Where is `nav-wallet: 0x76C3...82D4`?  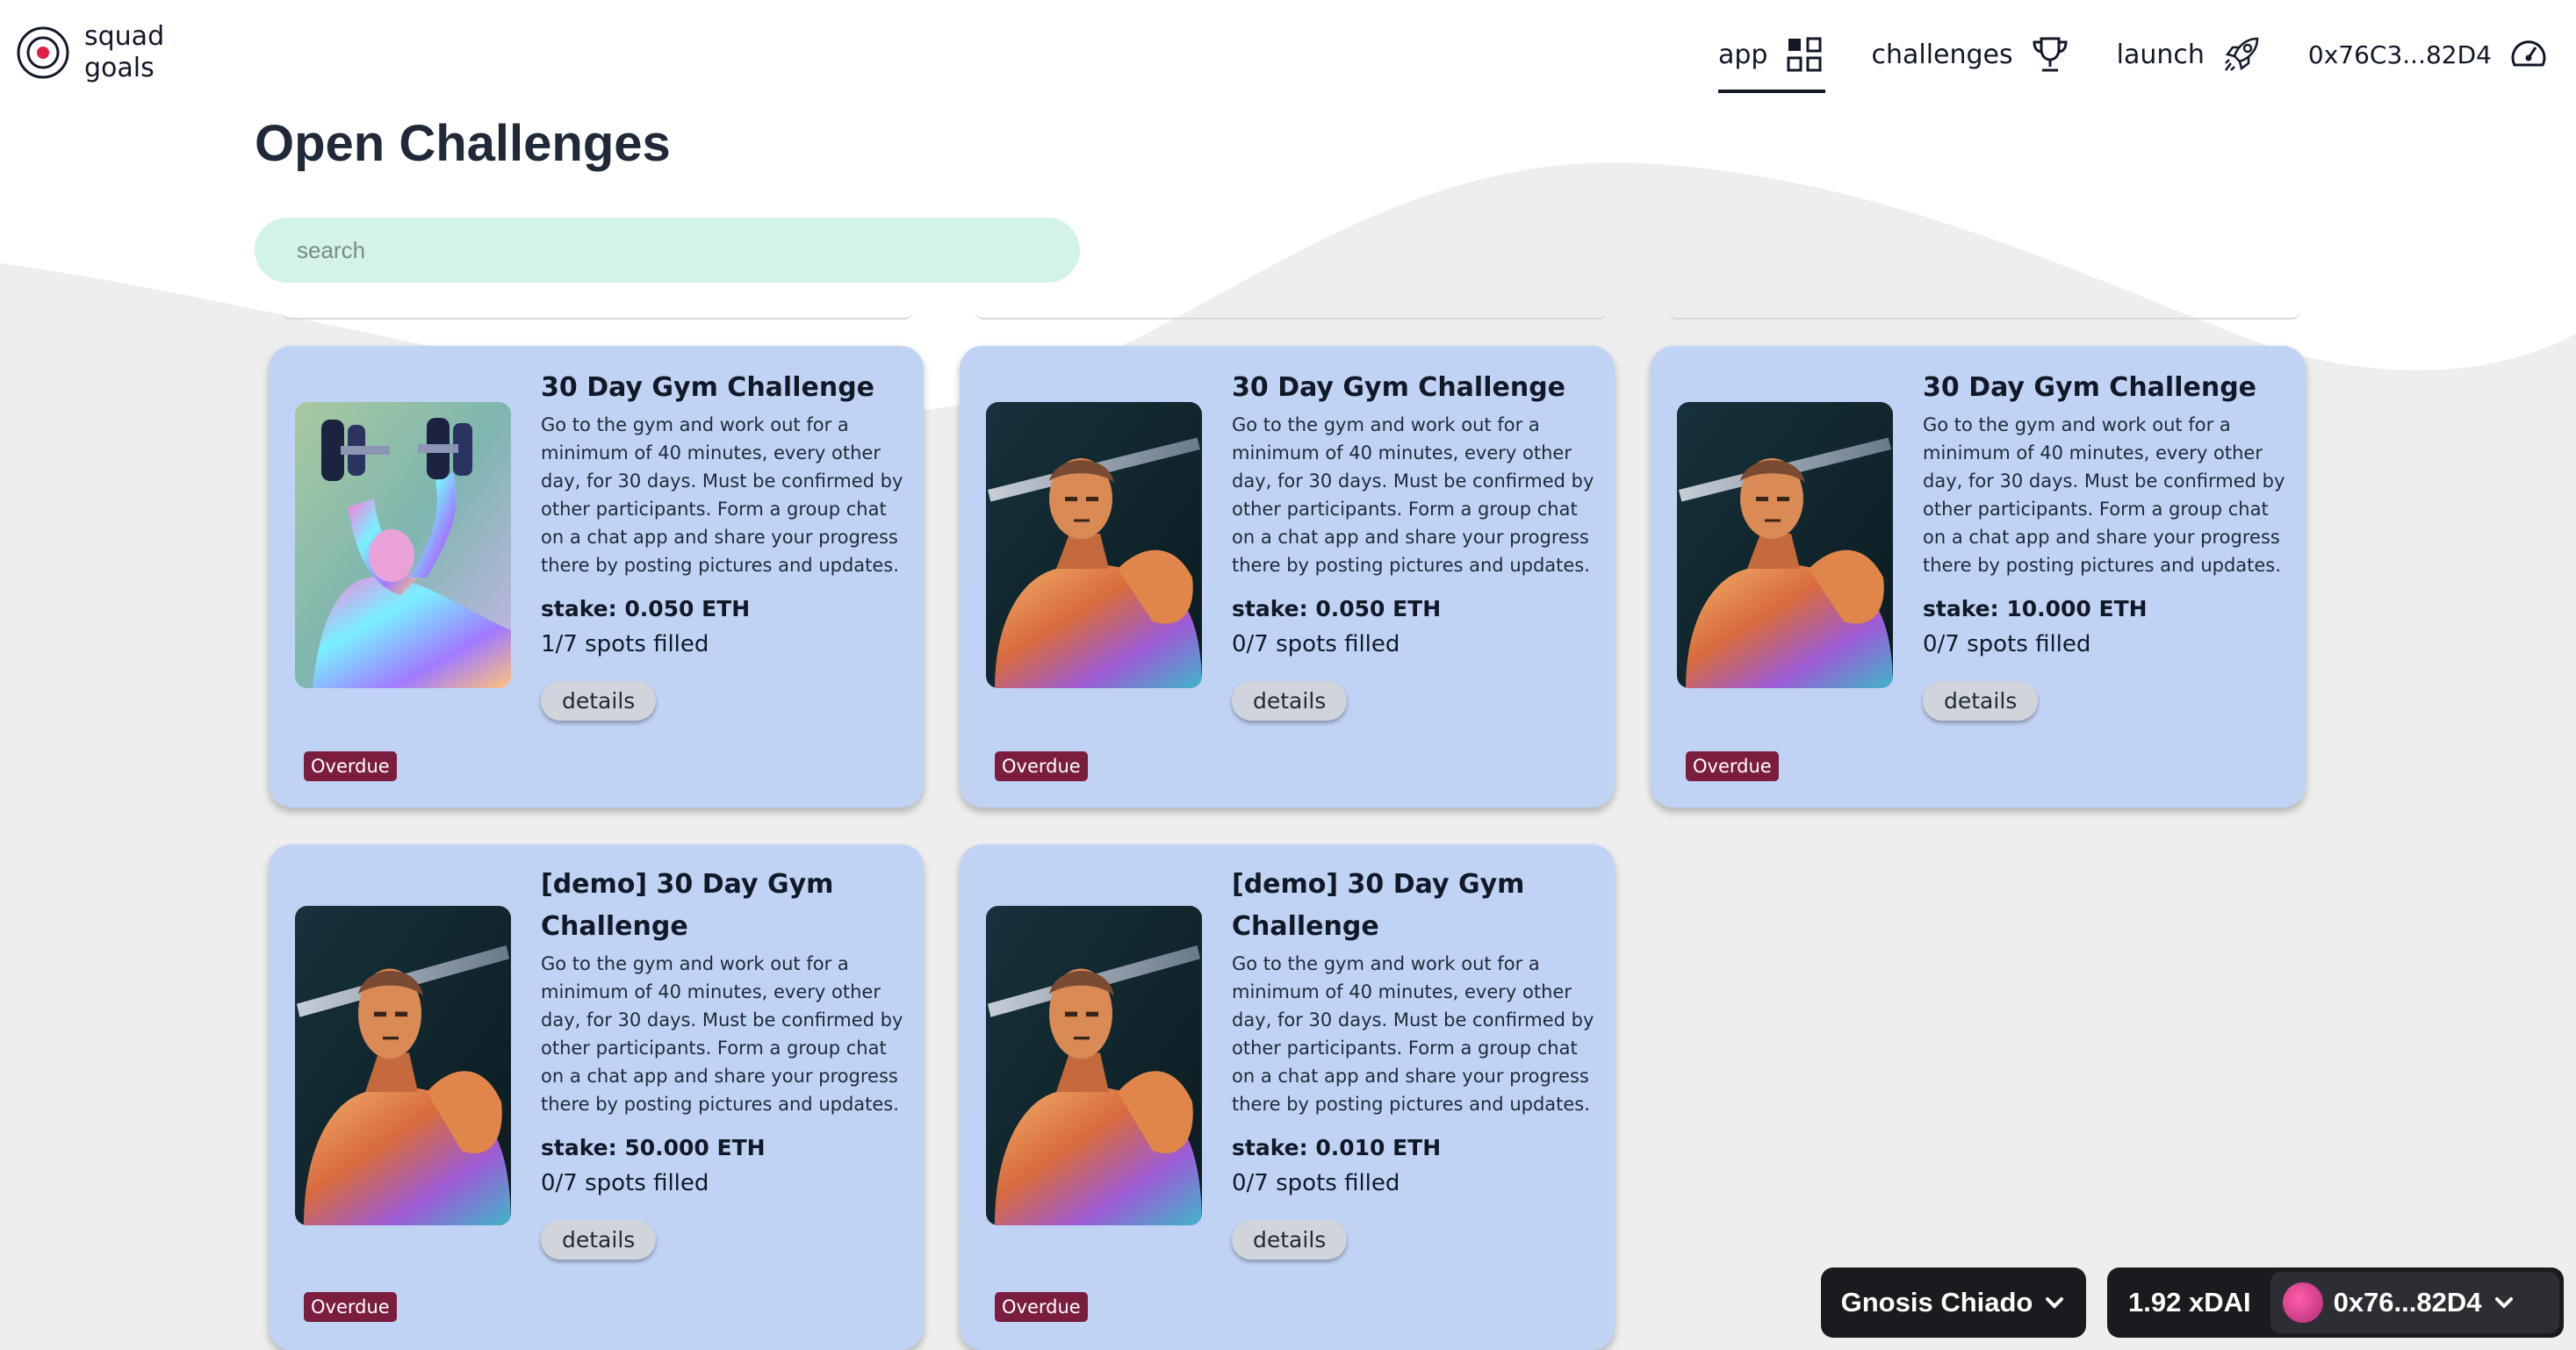
nav-wallet: 0x76C3...82D4 is located at coordinates (2429, 54).